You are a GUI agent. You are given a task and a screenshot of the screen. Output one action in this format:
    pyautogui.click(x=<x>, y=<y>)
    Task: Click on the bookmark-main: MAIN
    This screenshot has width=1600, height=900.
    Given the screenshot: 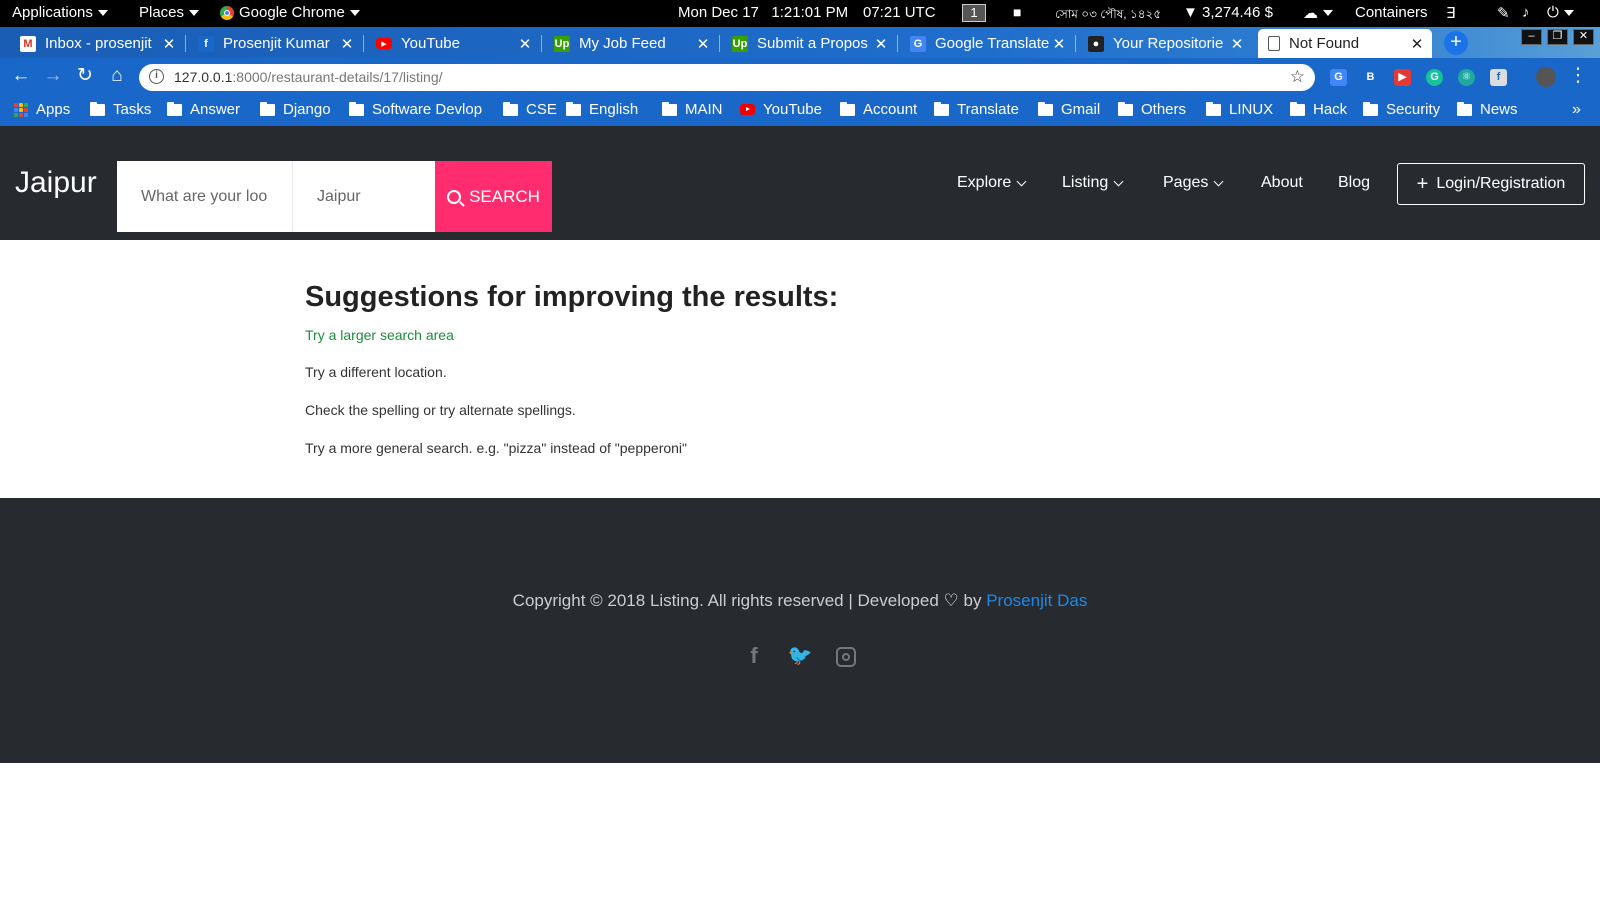 What is the action you would take?
    pyautogui.click(x=692, y=109)
    